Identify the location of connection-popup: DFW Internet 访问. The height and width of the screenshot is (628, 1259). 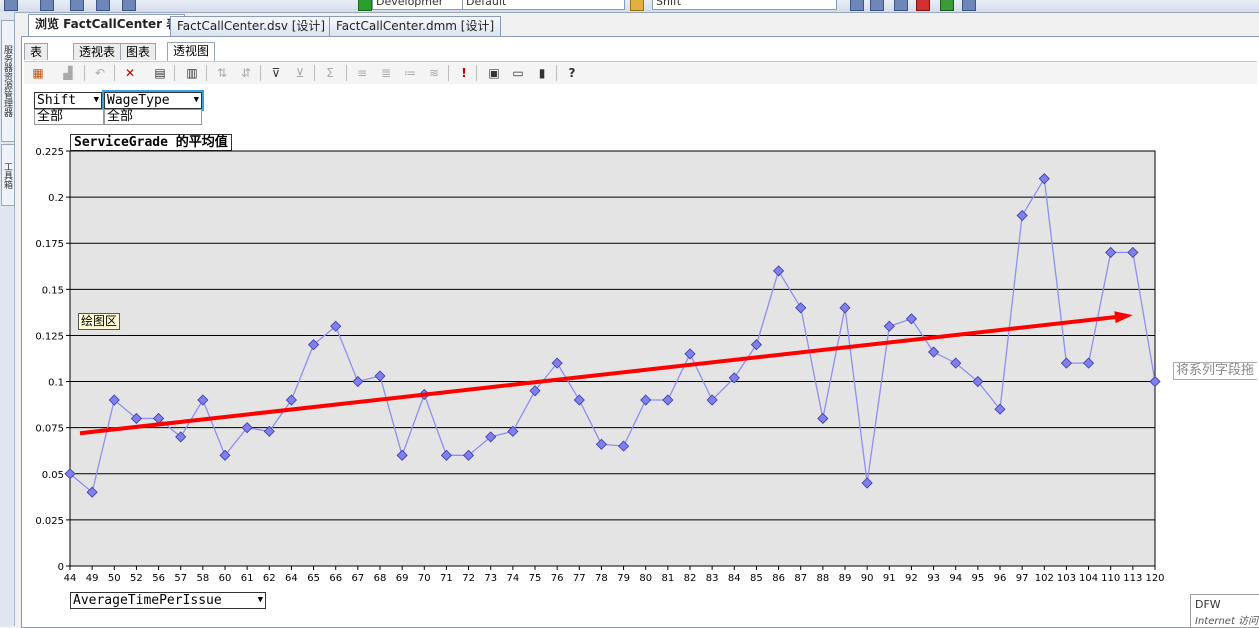
(1224, 611).